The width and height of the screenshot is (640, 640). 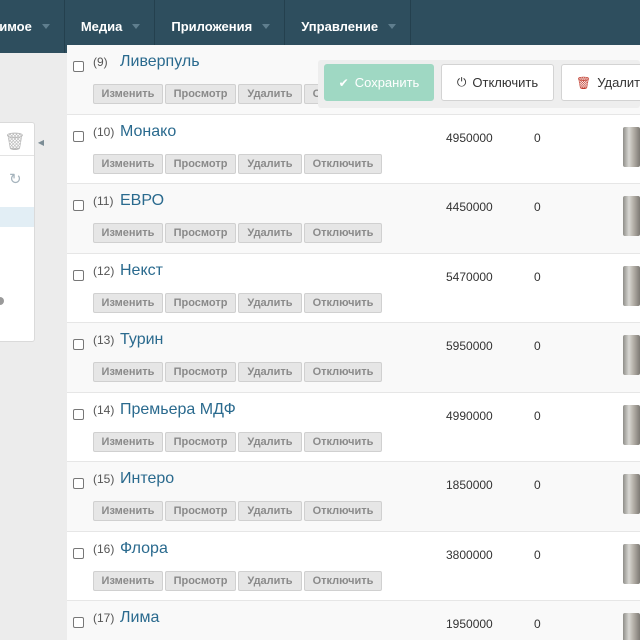 What do you see at coordinates (104, 479) in the screenshot?
I see `row-number: (15)` at bounding box center [104, 479].